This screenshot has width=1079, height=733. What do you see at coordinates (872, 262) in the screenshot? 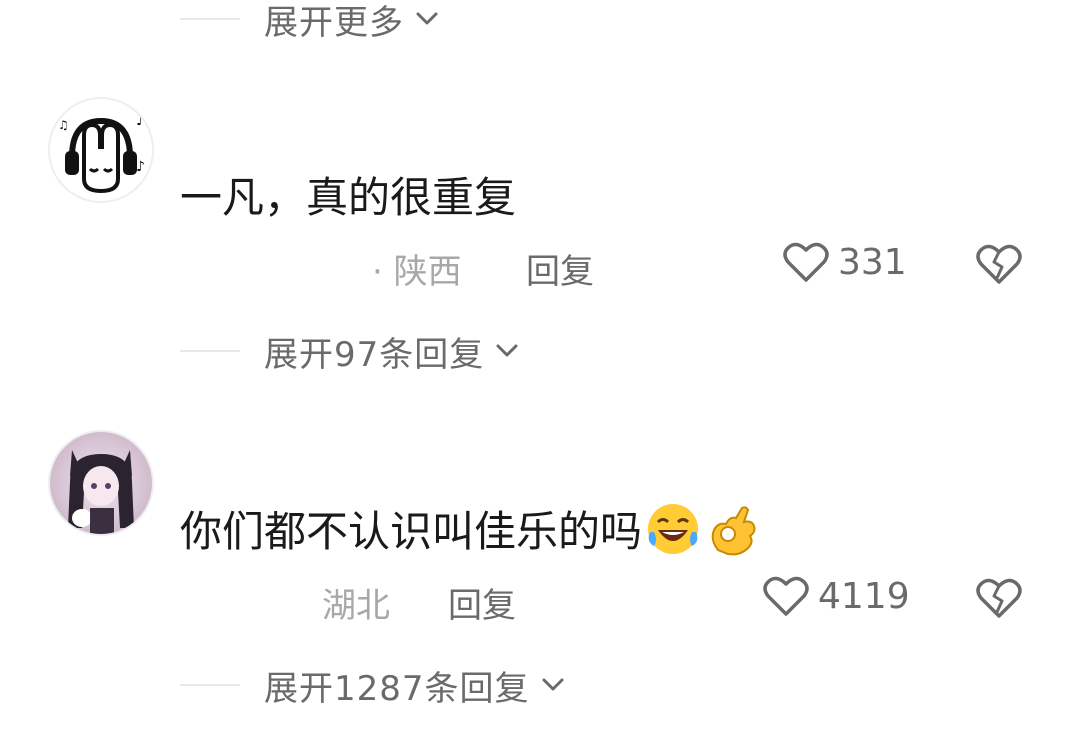
I see `like-count: 331` at bounding box center [872, 262].